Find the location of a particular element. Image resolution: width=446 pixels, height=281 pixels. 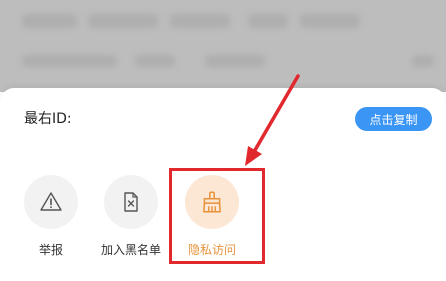

report-icon-circle is located at coordinates (51, 202).